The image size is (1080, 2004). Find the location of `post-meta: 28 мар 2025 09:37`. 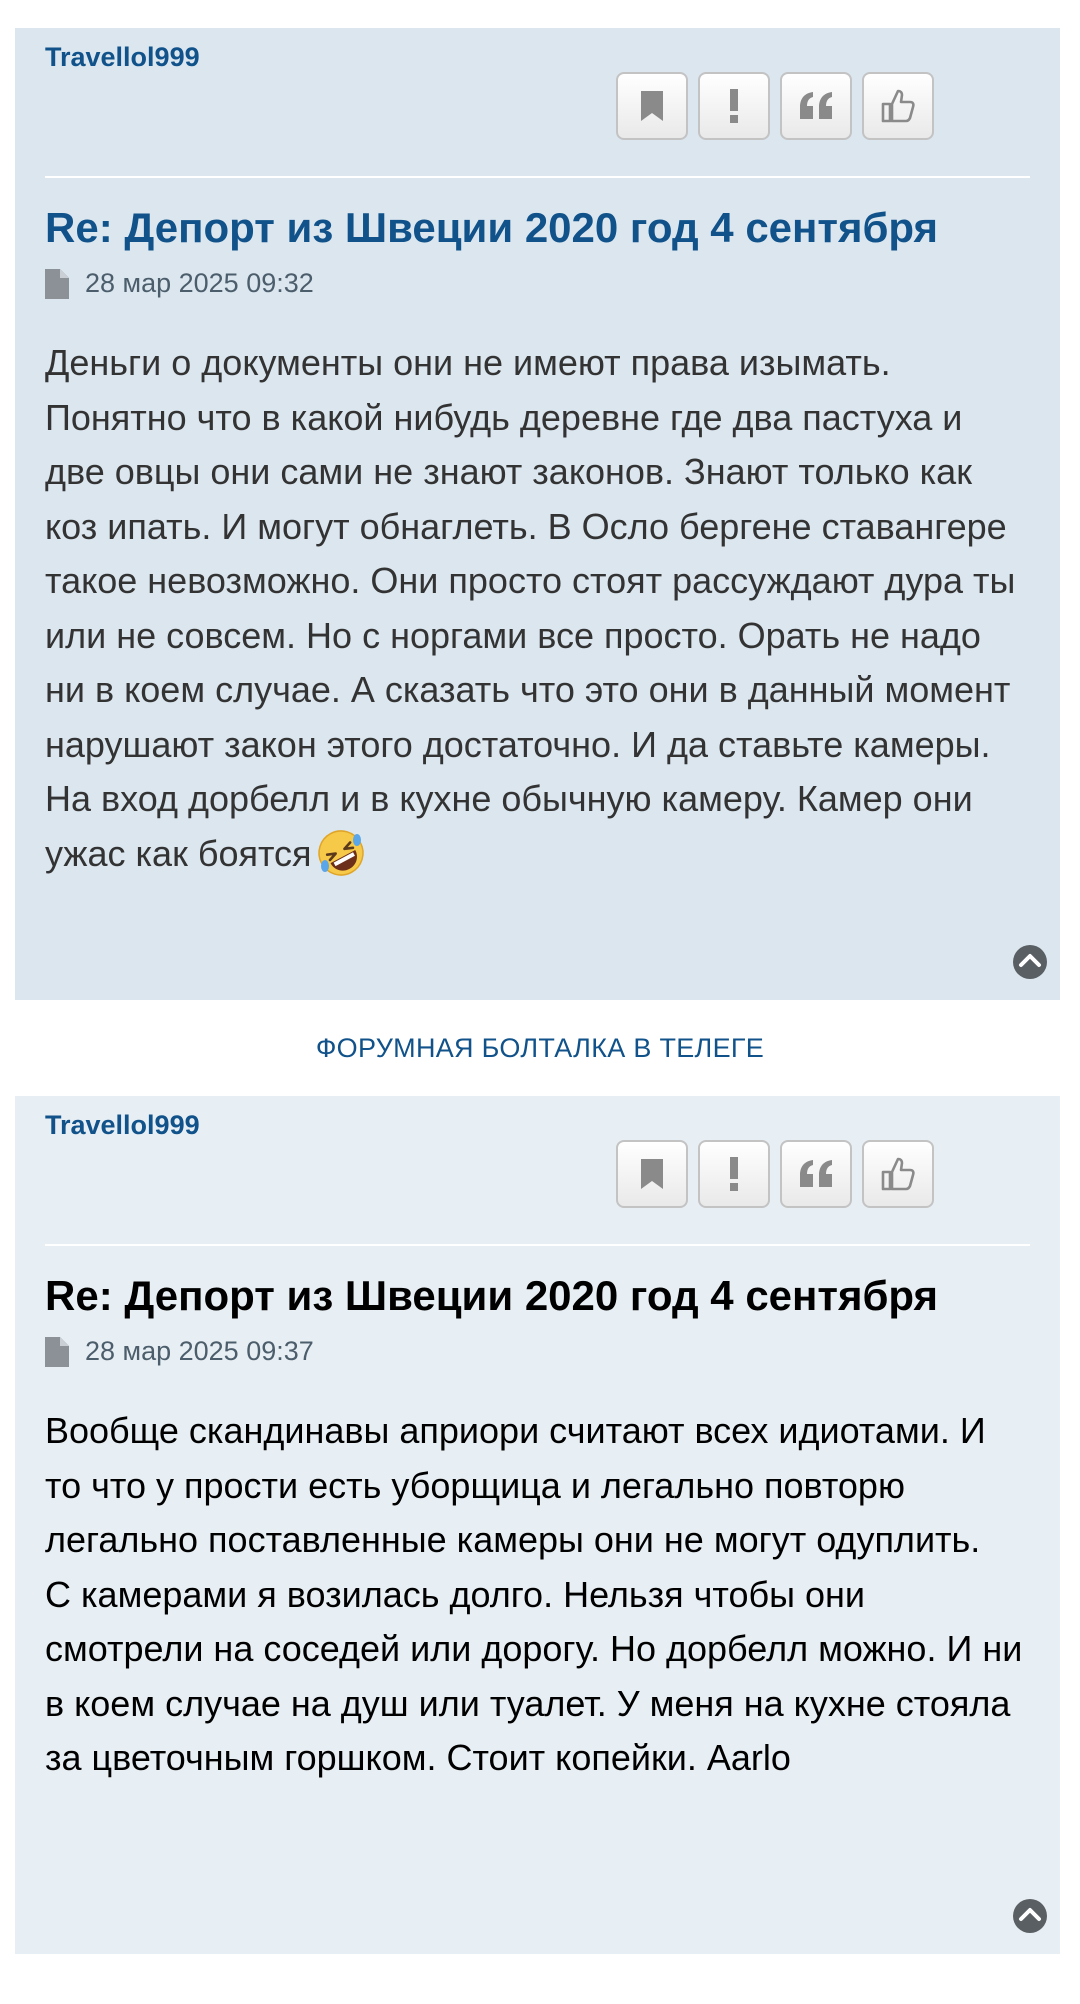

post-meta: 28 мар 2025 09:37 is located at coordinates (179, 1351).